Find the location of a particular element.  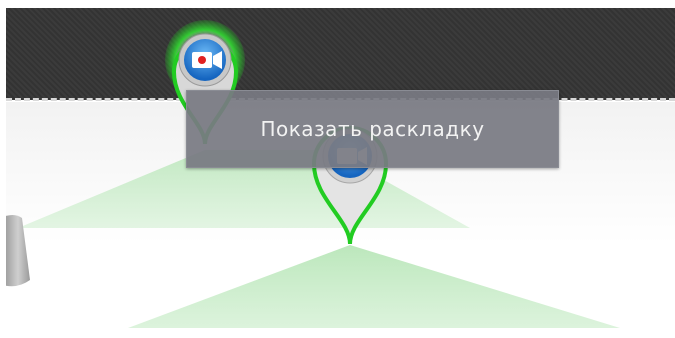

menu-item-label: Показать раскладку is located at coordinates (372, 129).